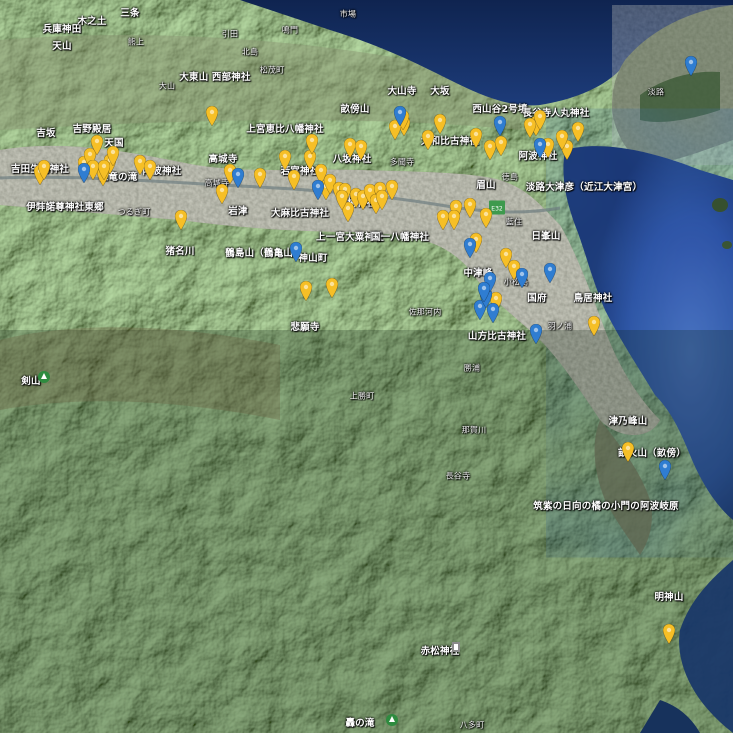 The height and width of the screenshot is (733, 733). Describe the element at coordinates (497, 209) in the screenshot. I see `route-badge-label: E32` at that location.